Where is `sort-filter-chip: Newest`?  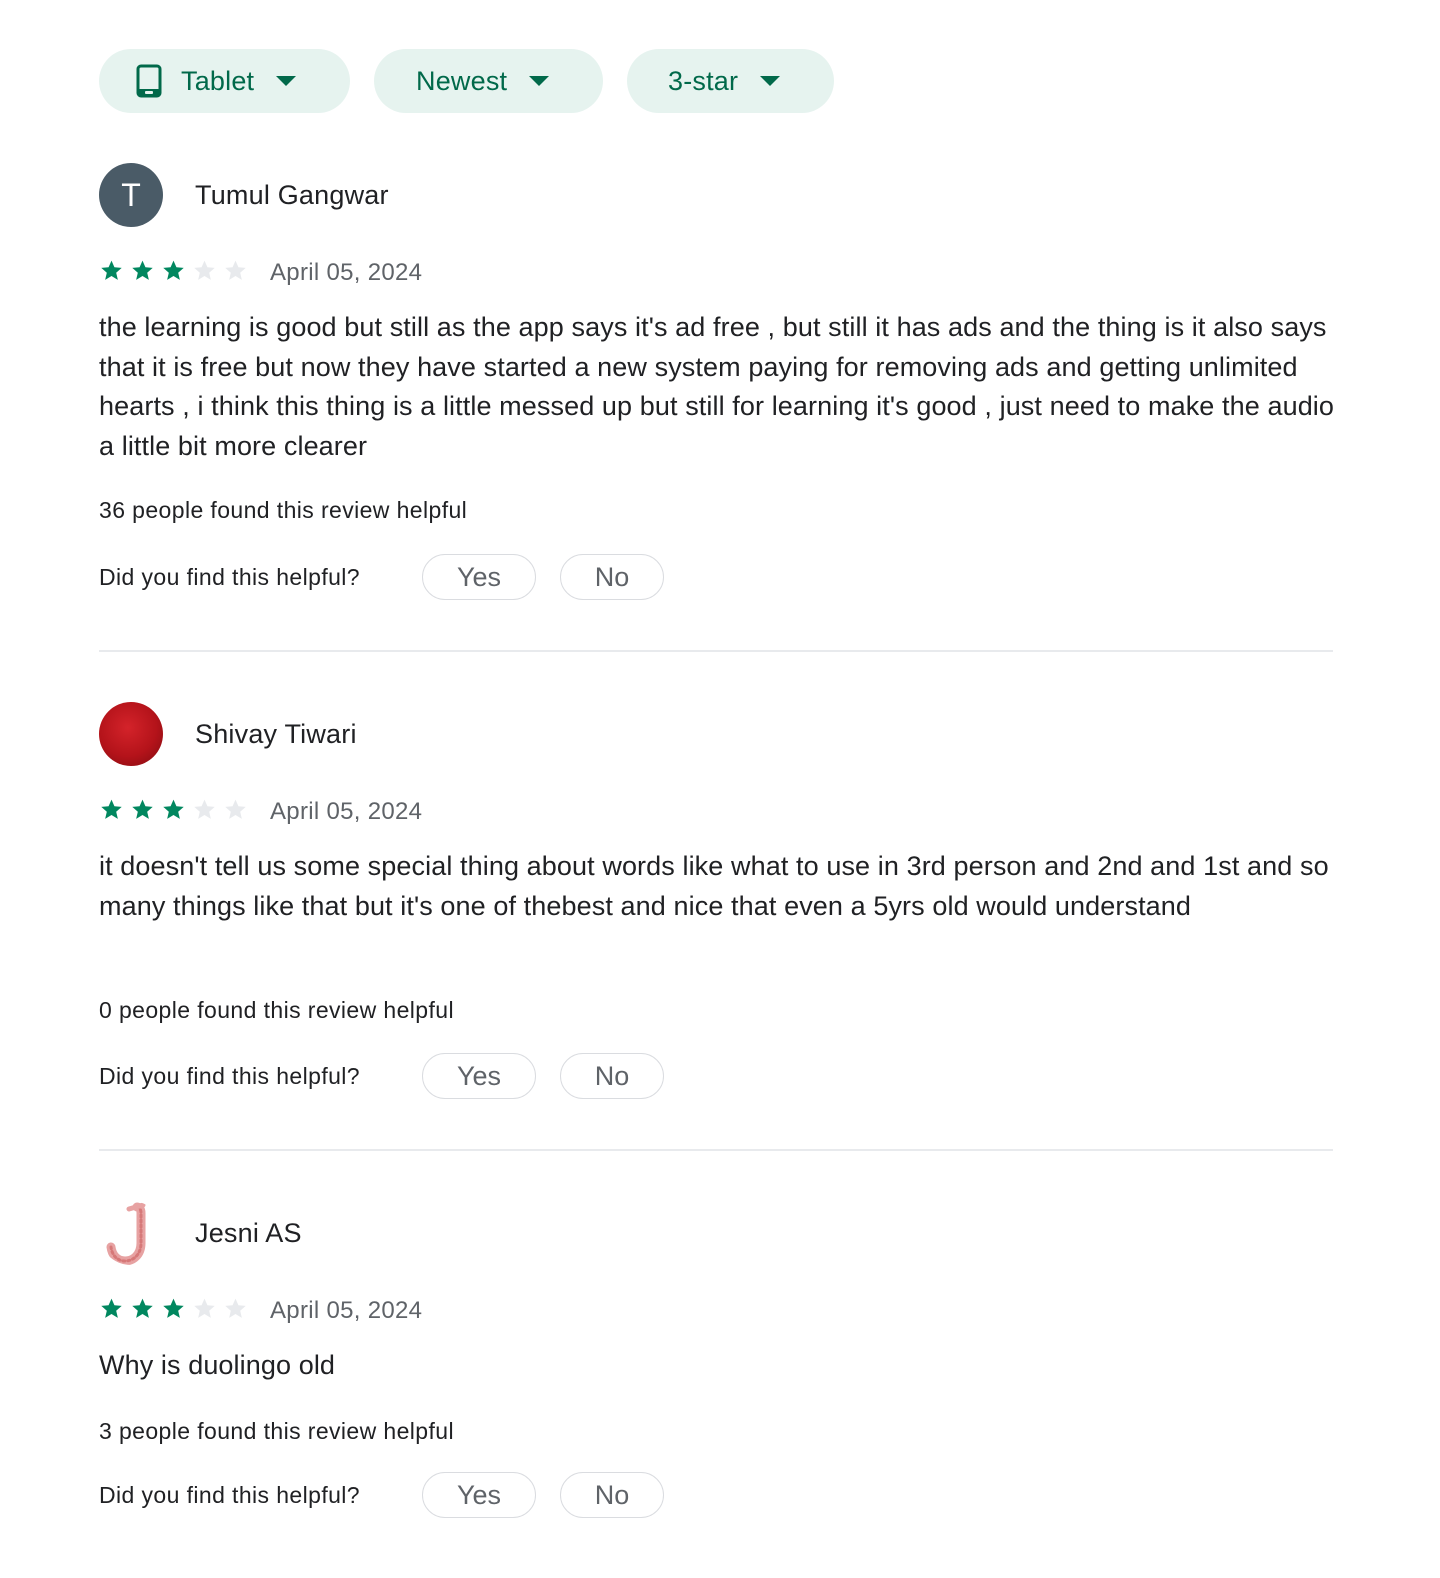 sort-filter-chip: Newest is located at coordinates (488, 81).